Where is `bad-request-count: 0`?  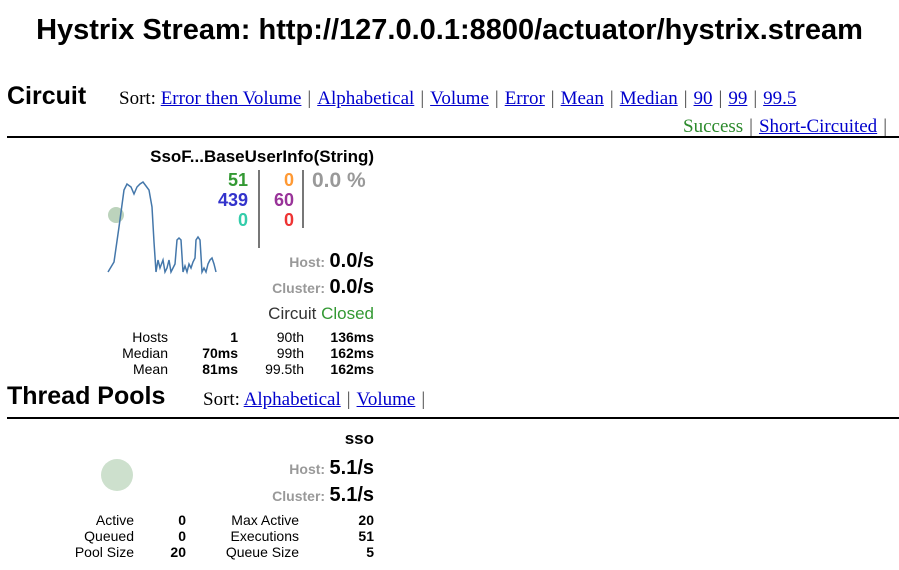
bad-request-count: 0 is located at coordinates (242, 220).